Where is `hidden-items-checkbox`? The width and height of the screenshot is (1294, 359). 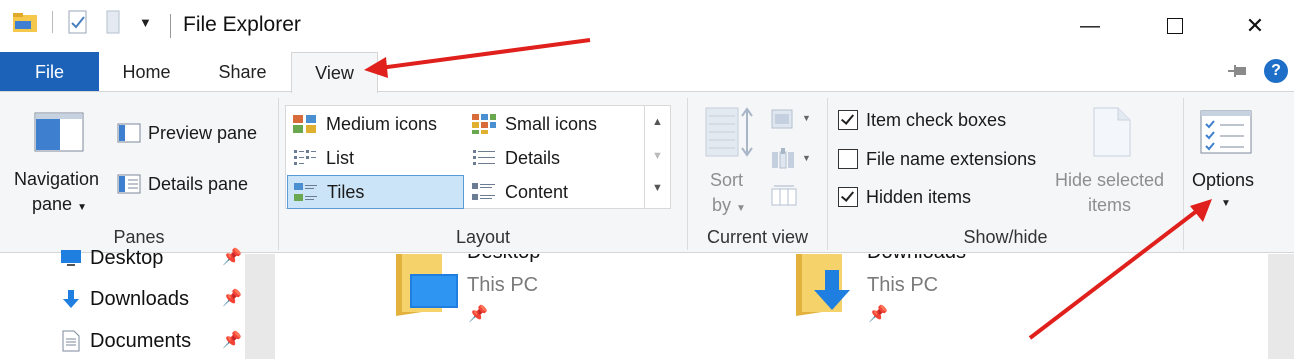 hidden-items-checkbox is located at coordinates (848, 197).